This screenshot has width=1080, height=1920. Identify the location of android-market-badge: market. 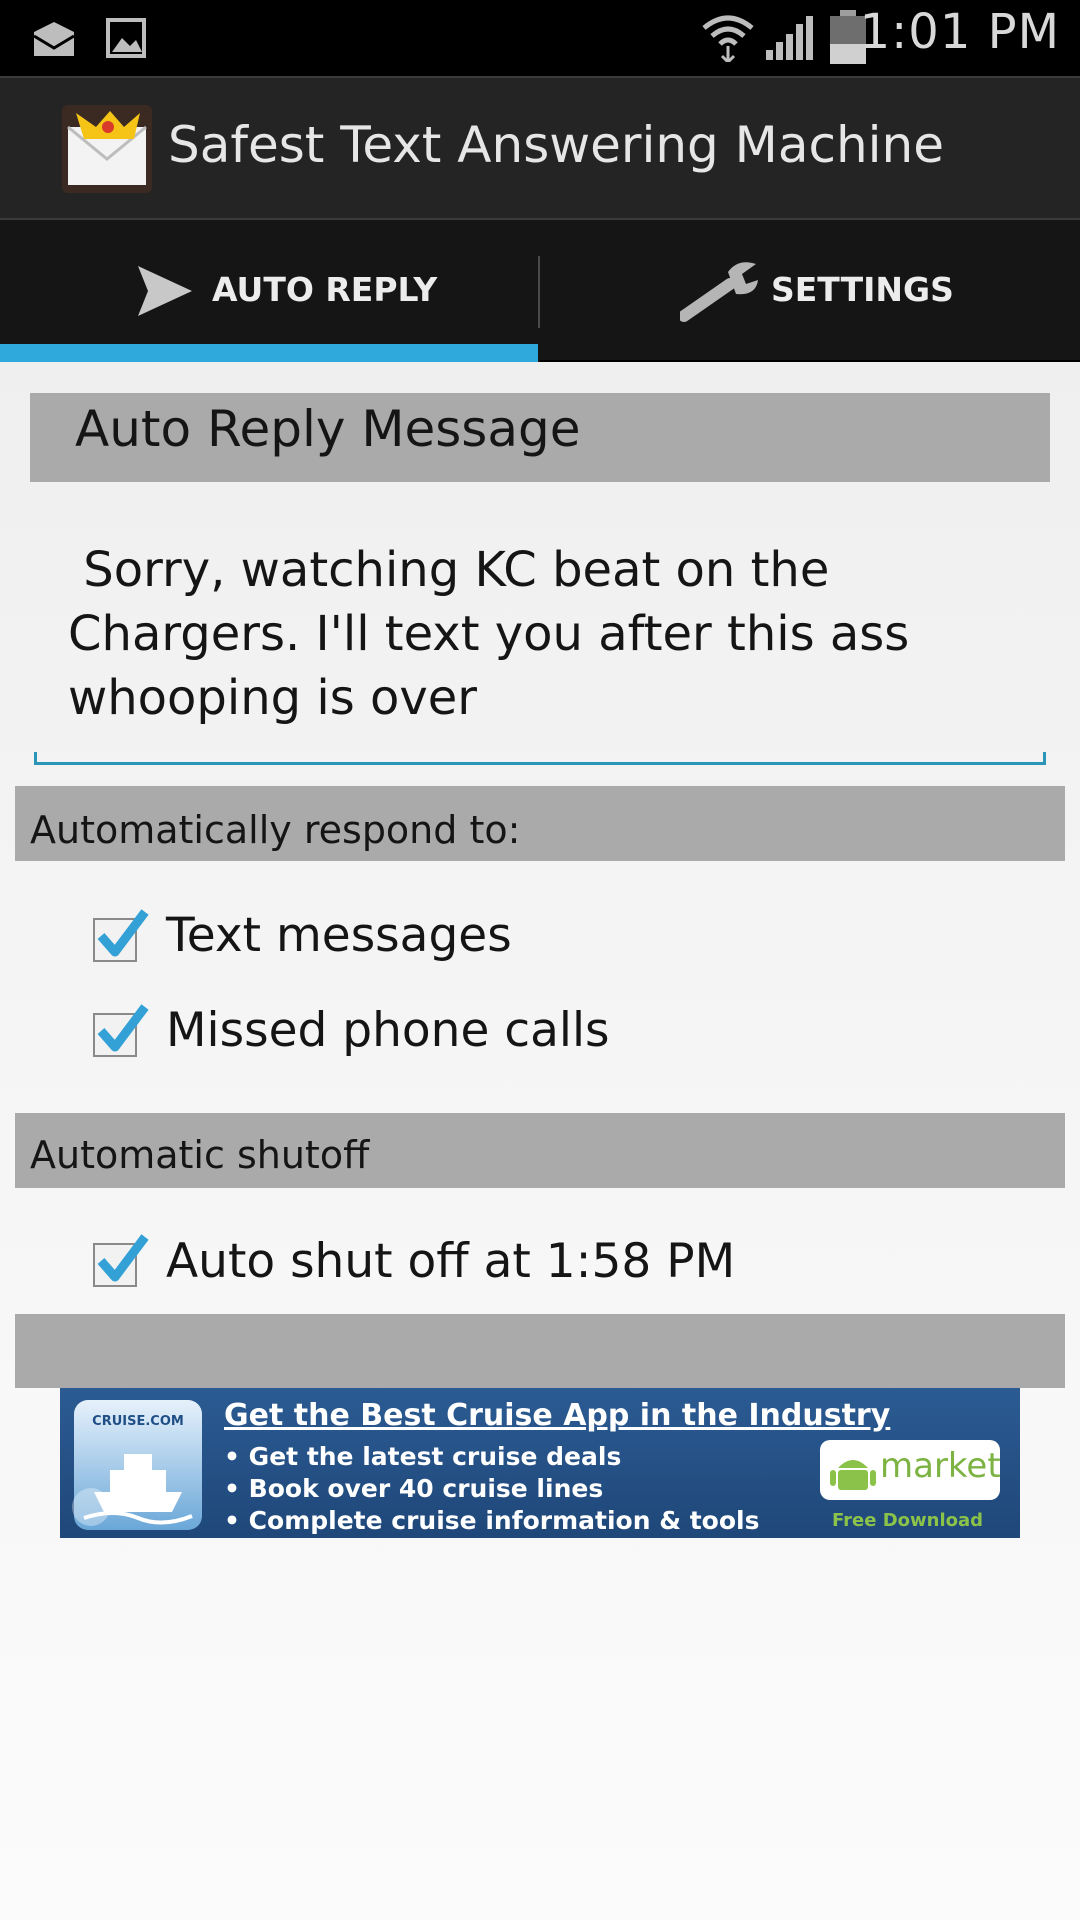
(910, 1470).